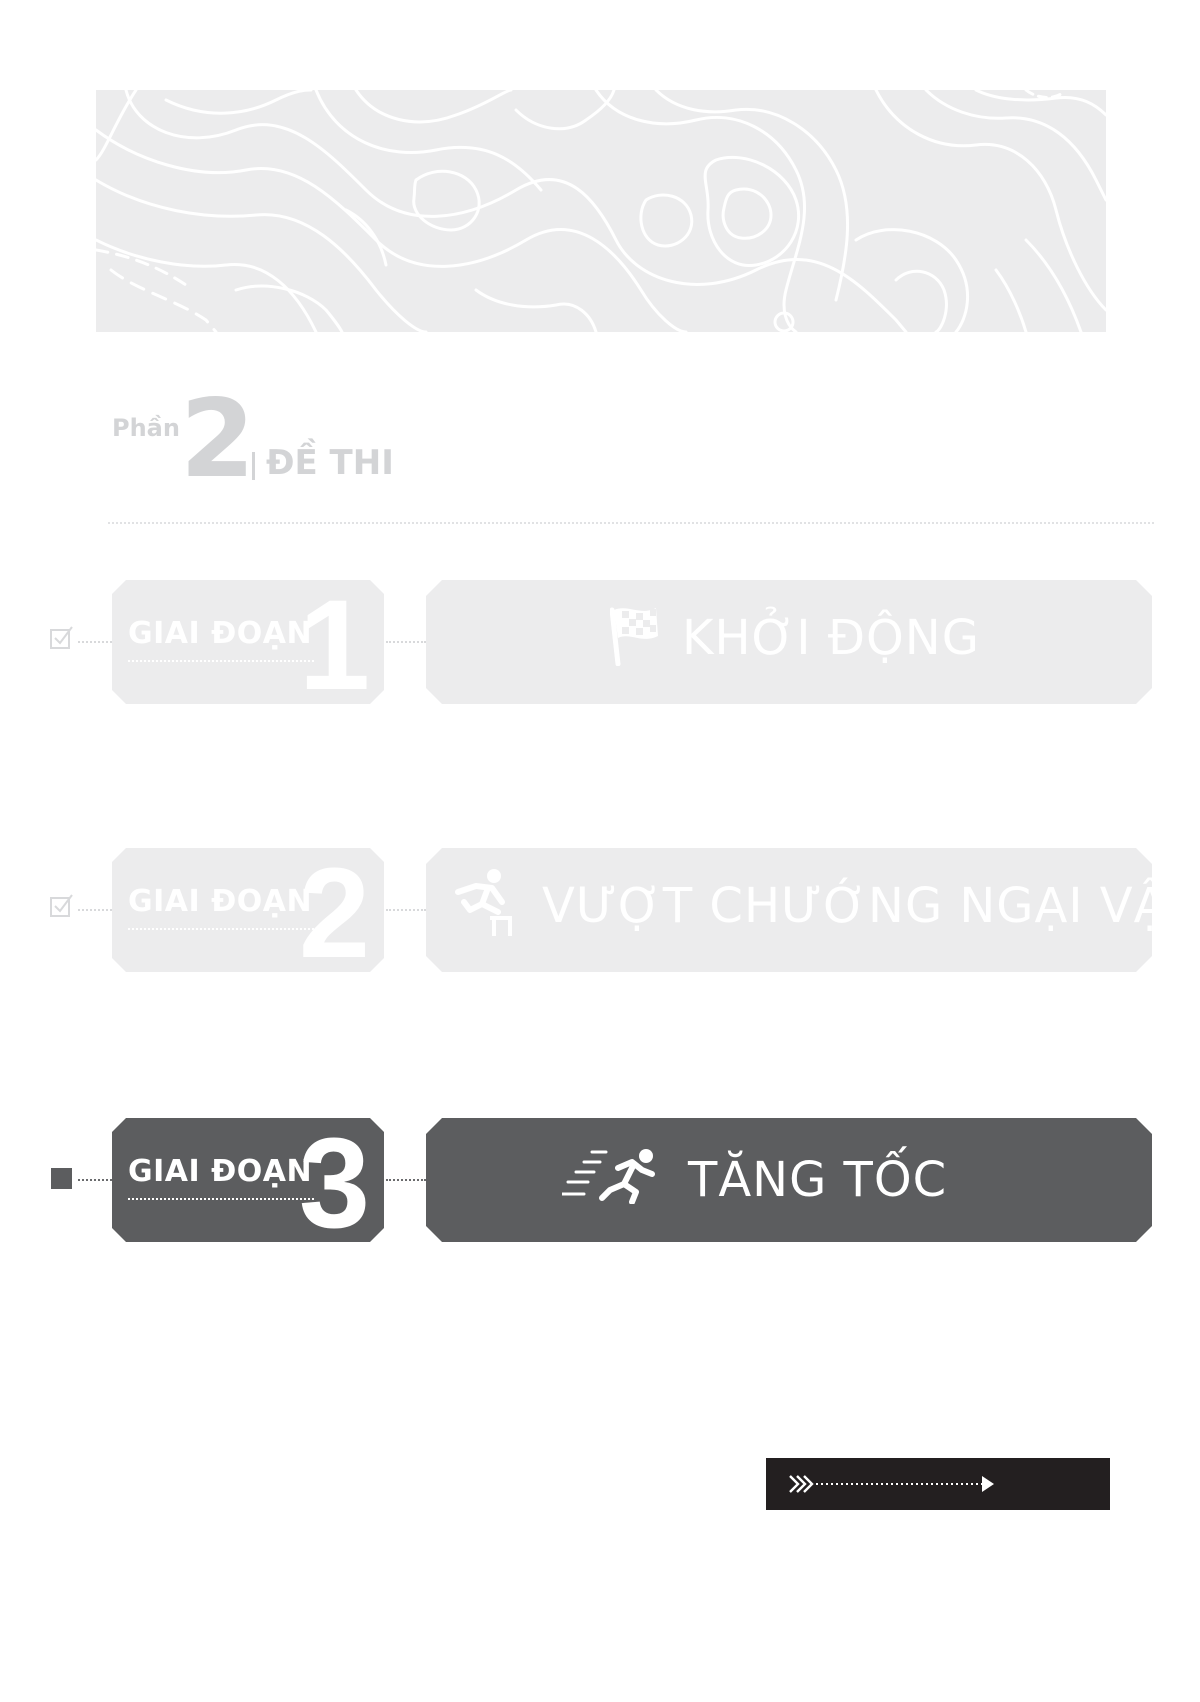 The image size is (1200, 1702). I want to click on stage-number: 1, so click(334, 645).